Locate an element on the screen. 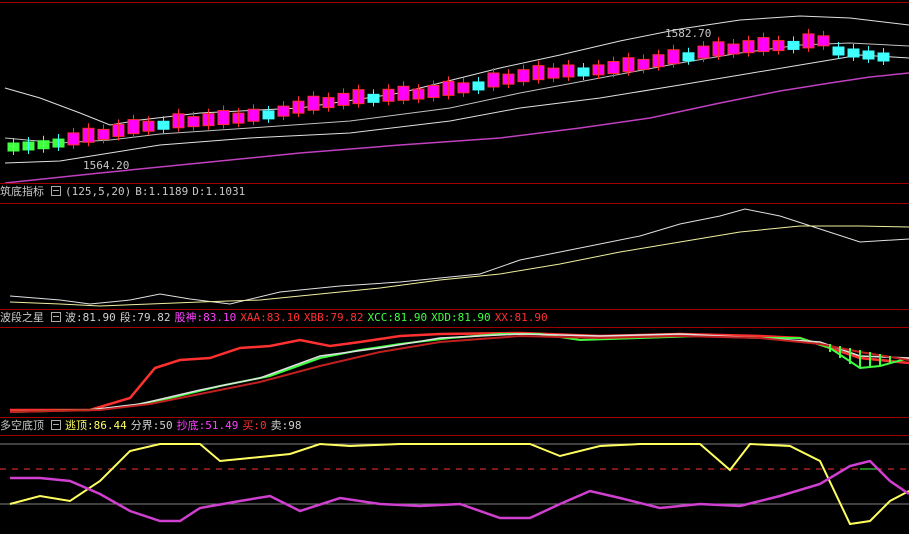 Image resolution: width=909 pixels, height=534 pixels. ind3-values: 逃顶:86.44 分界:50 抄底:51.49 买:0 卖:98 is located at coordinates (185, 425).